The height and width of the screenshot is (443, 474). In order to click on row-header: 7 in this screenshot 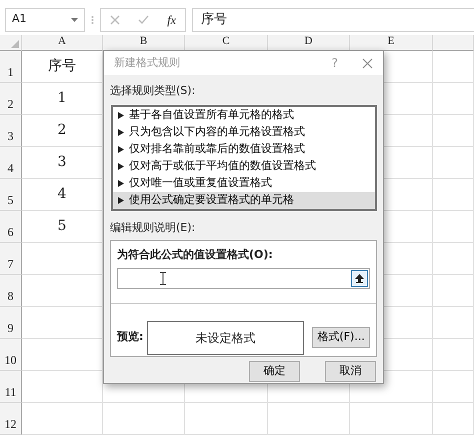, I will do `click(11, 259)`.